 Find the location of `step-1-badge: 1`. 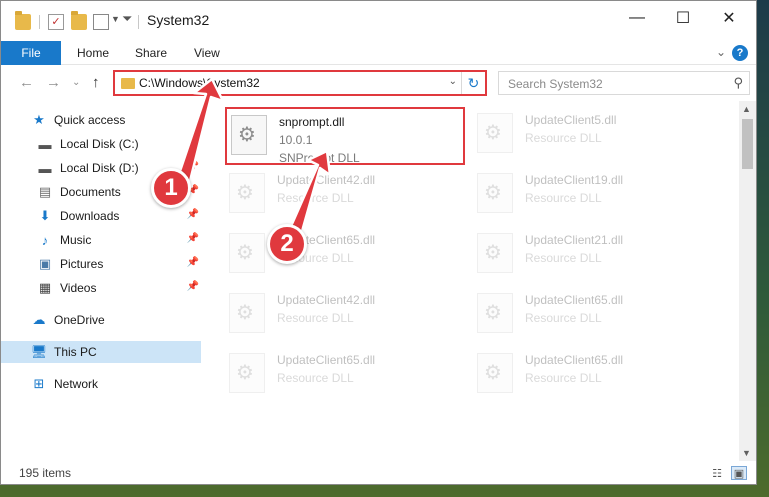

step-1-badge: 1 is located at coordinates (171, 188).